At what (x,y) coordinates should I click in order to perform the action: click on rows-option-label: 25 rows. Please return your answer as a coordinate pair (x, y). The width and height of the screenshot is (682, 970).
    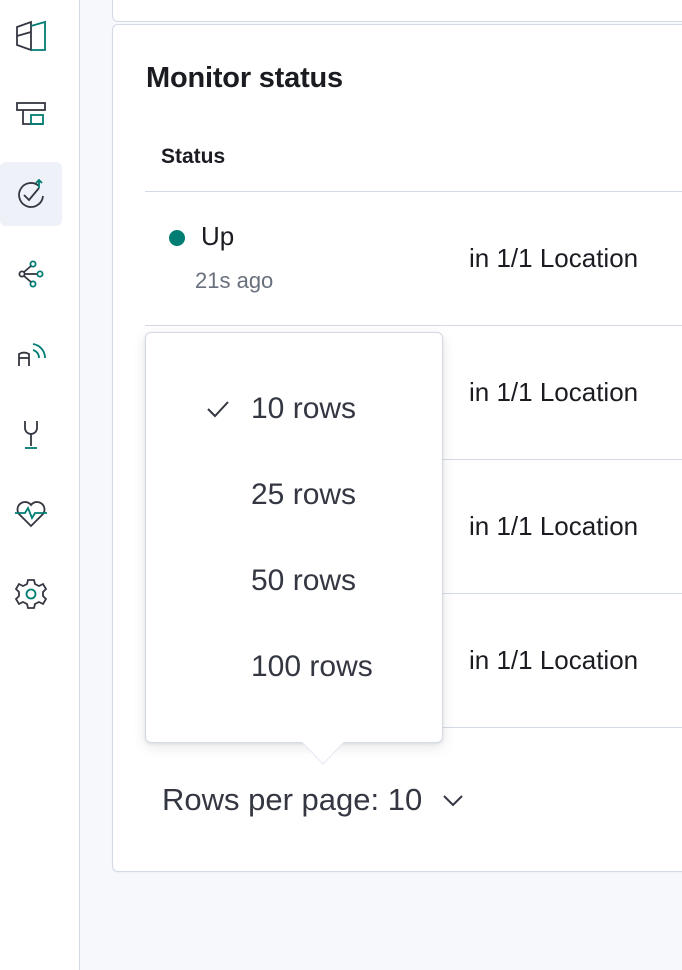
    Looking at the image, I should click on (304, 494).